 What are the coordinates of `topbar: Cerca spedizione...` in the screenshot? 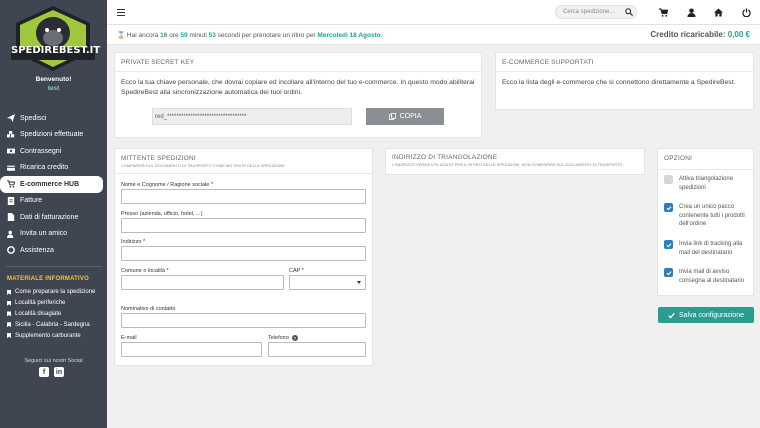 It's located at (433, 12).